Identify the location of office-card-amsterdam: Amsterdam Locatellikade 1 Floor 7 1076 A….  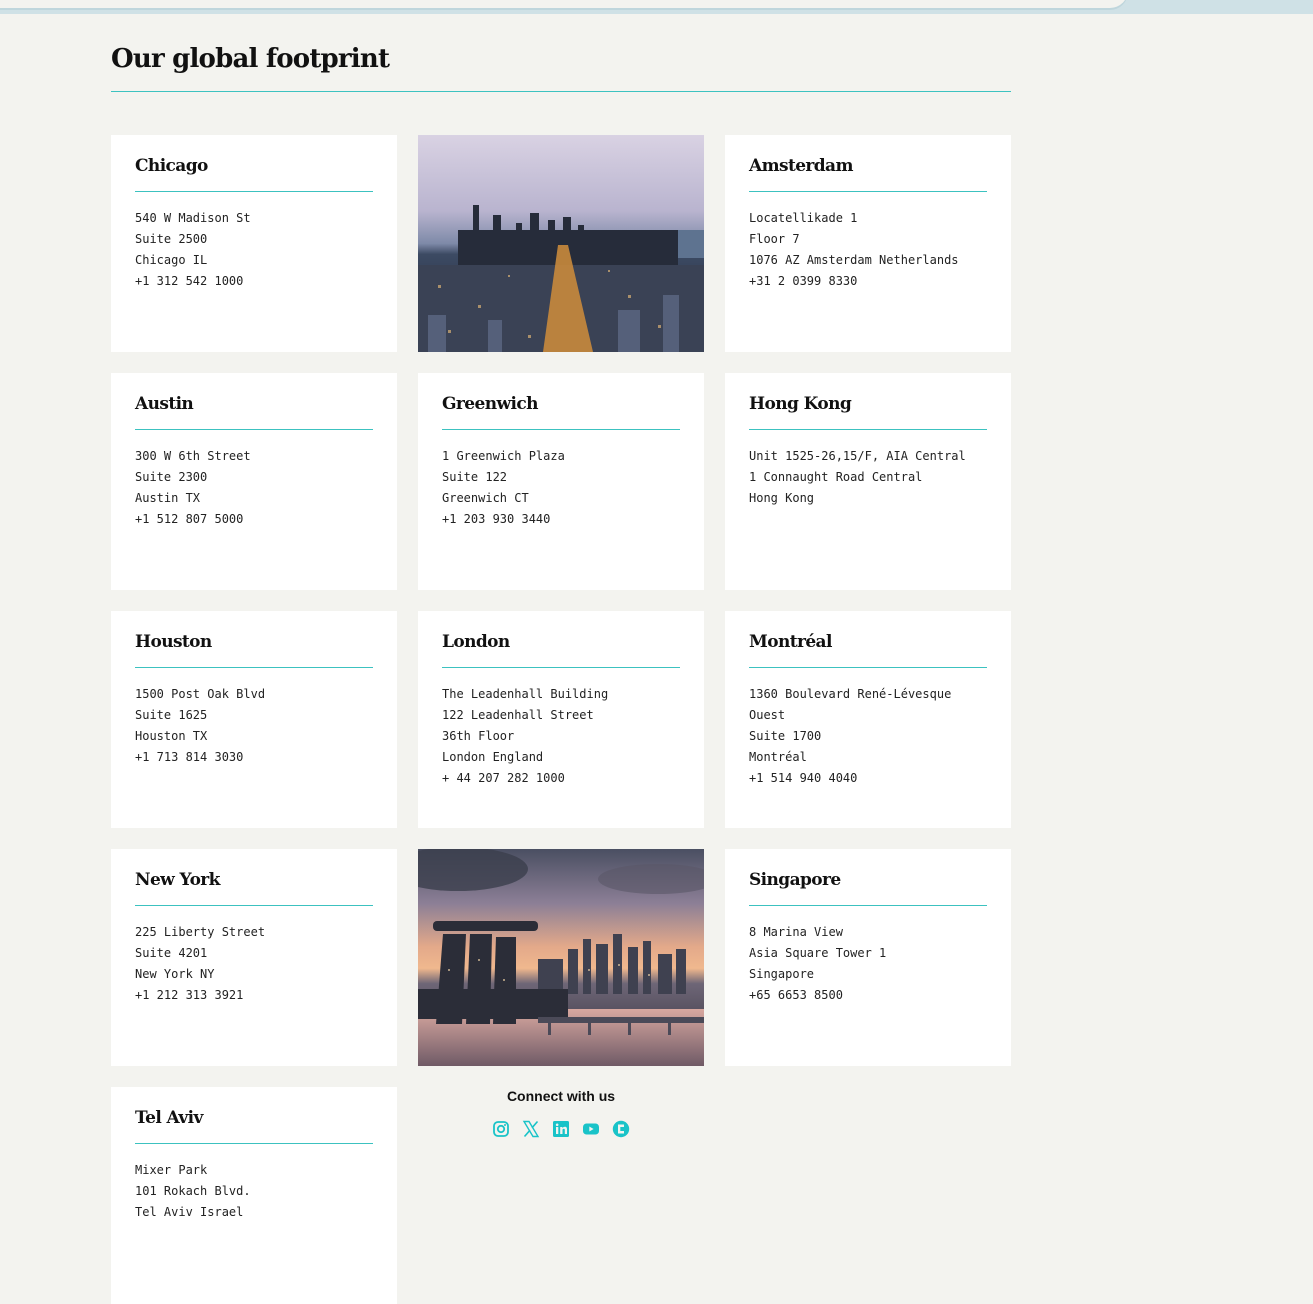
(868, 243).